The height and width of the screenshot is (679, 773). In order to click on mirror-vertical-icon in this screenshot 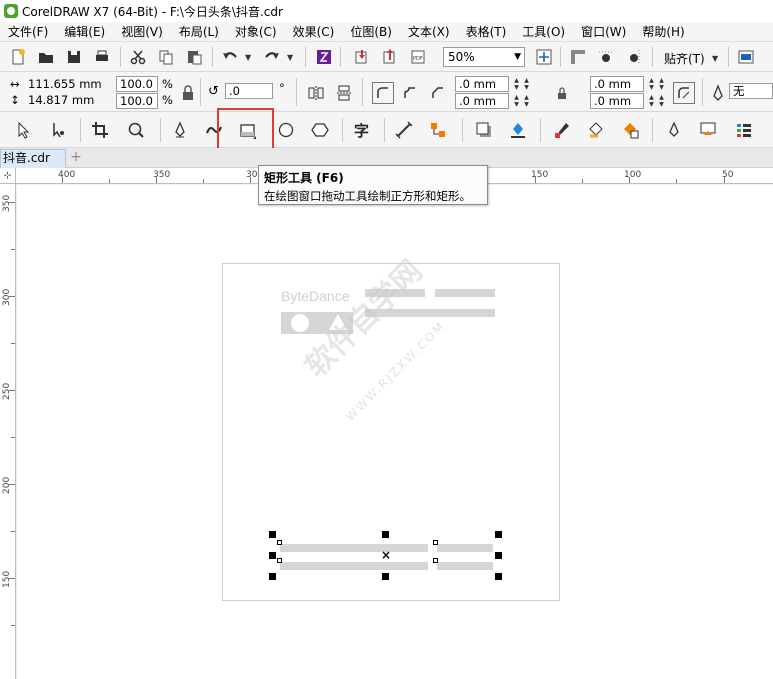, I will do `click(344, 93)`.